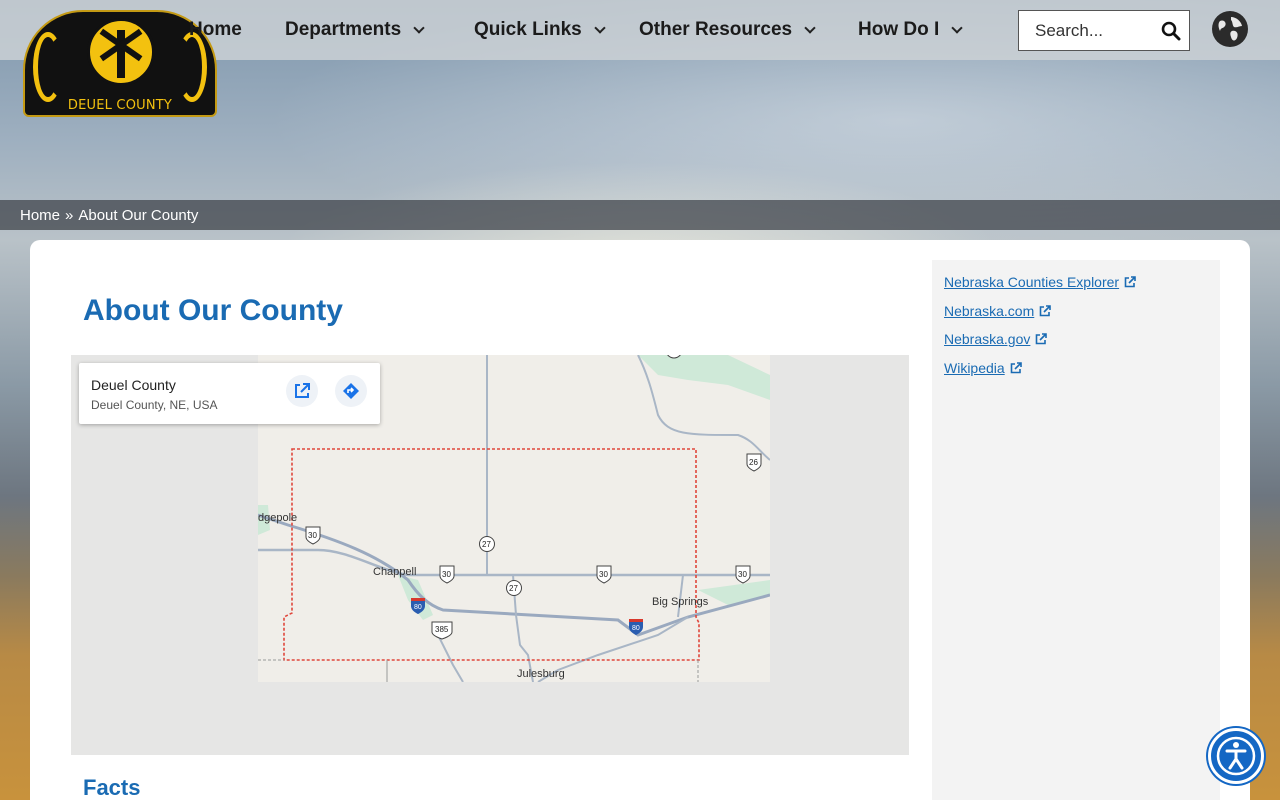 The height and width of the screenshot is (800, 1280). I want to click on page-title: About Our County, so click(213, 310).